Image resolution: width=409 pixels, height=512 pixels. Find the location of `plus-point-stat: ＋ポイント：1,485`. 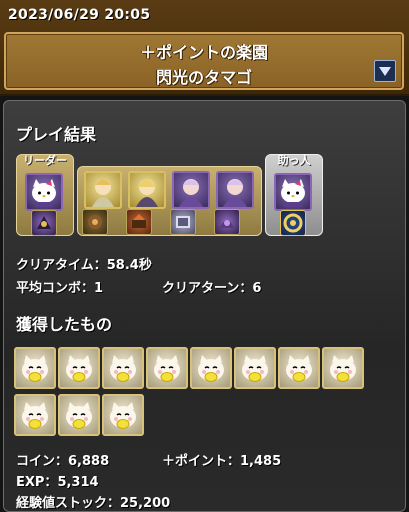

plus-point-stat: ＋ポイント：1,485 is located at coordinates (221, 459).